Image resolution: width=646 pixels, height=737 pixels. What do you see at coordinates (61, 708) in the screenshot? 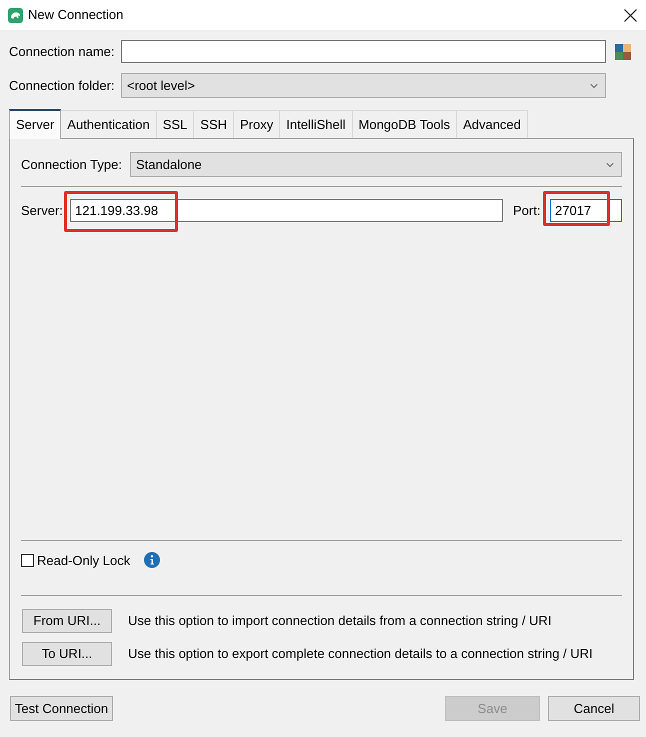
I see `test-connection-button: Test Connection` at bounding box center [61, 708].